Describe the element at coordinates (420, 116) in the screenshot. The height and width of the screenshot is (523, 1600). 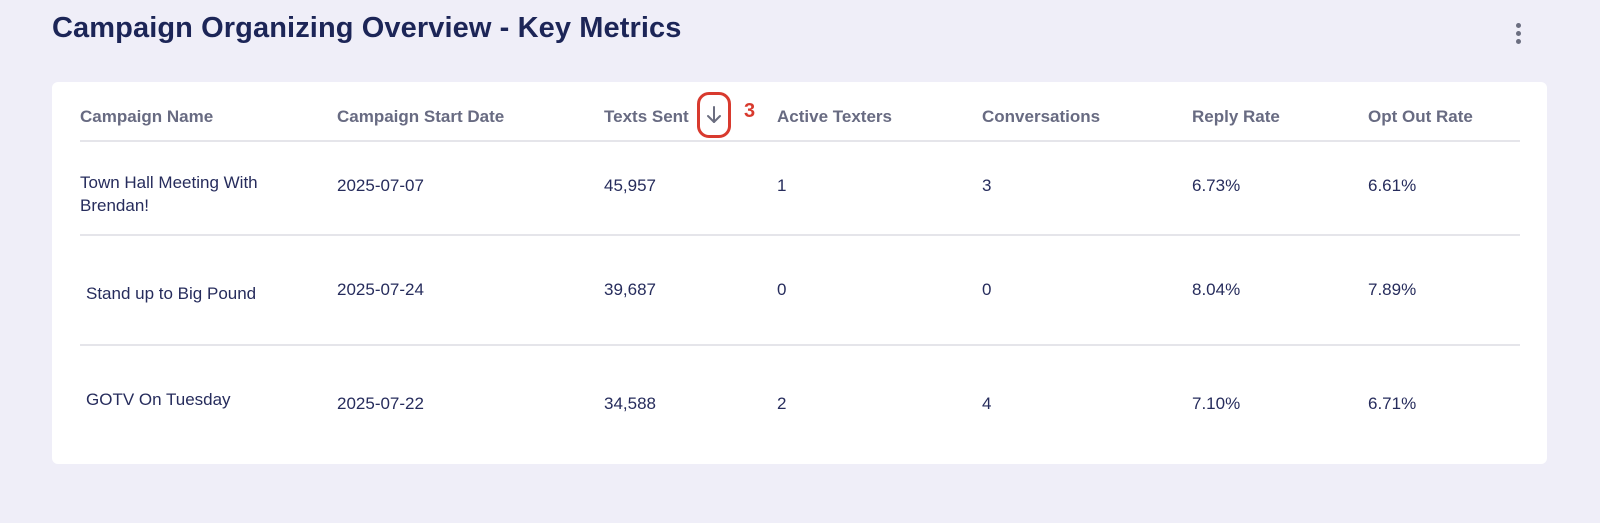
I see `column-header-start-date: Campaign Start Date` at that location.